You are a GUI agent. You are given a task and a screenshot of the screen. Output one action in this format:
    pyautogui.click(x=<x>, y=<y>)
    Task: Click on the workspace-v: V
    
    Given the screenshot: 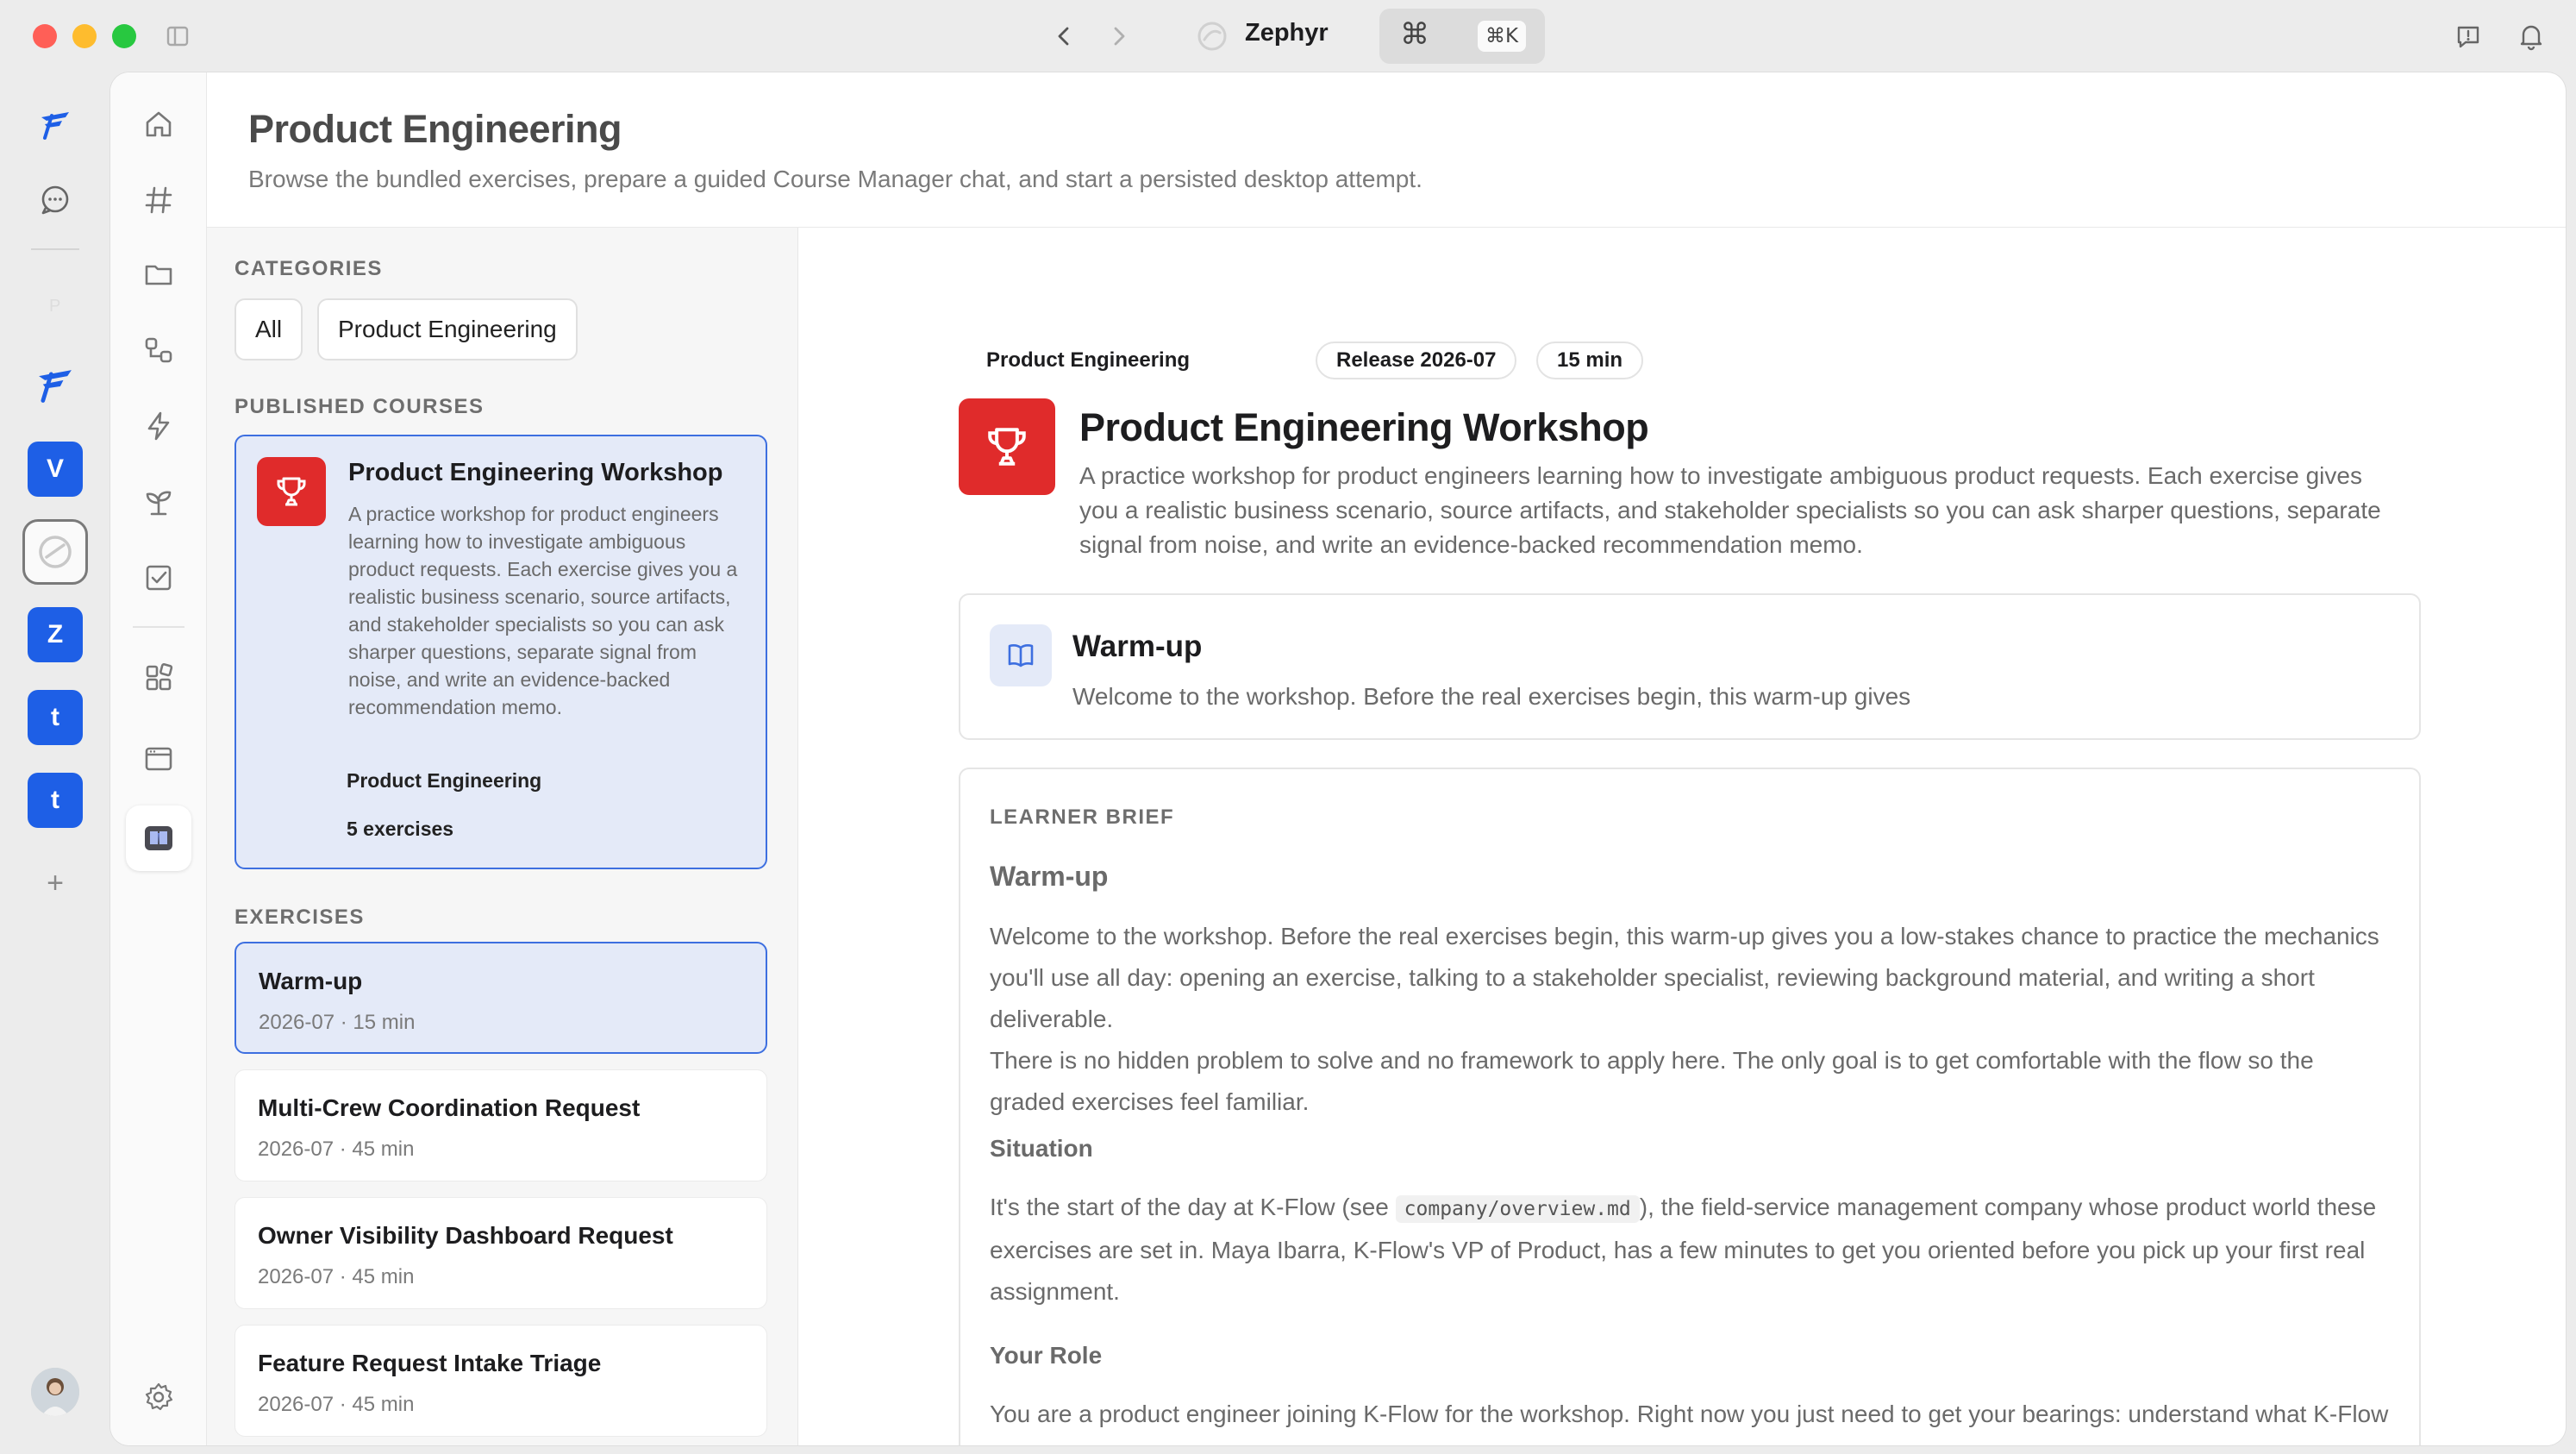 What is the action you would take?
    pyautogui.click(x=55, y=469)
    